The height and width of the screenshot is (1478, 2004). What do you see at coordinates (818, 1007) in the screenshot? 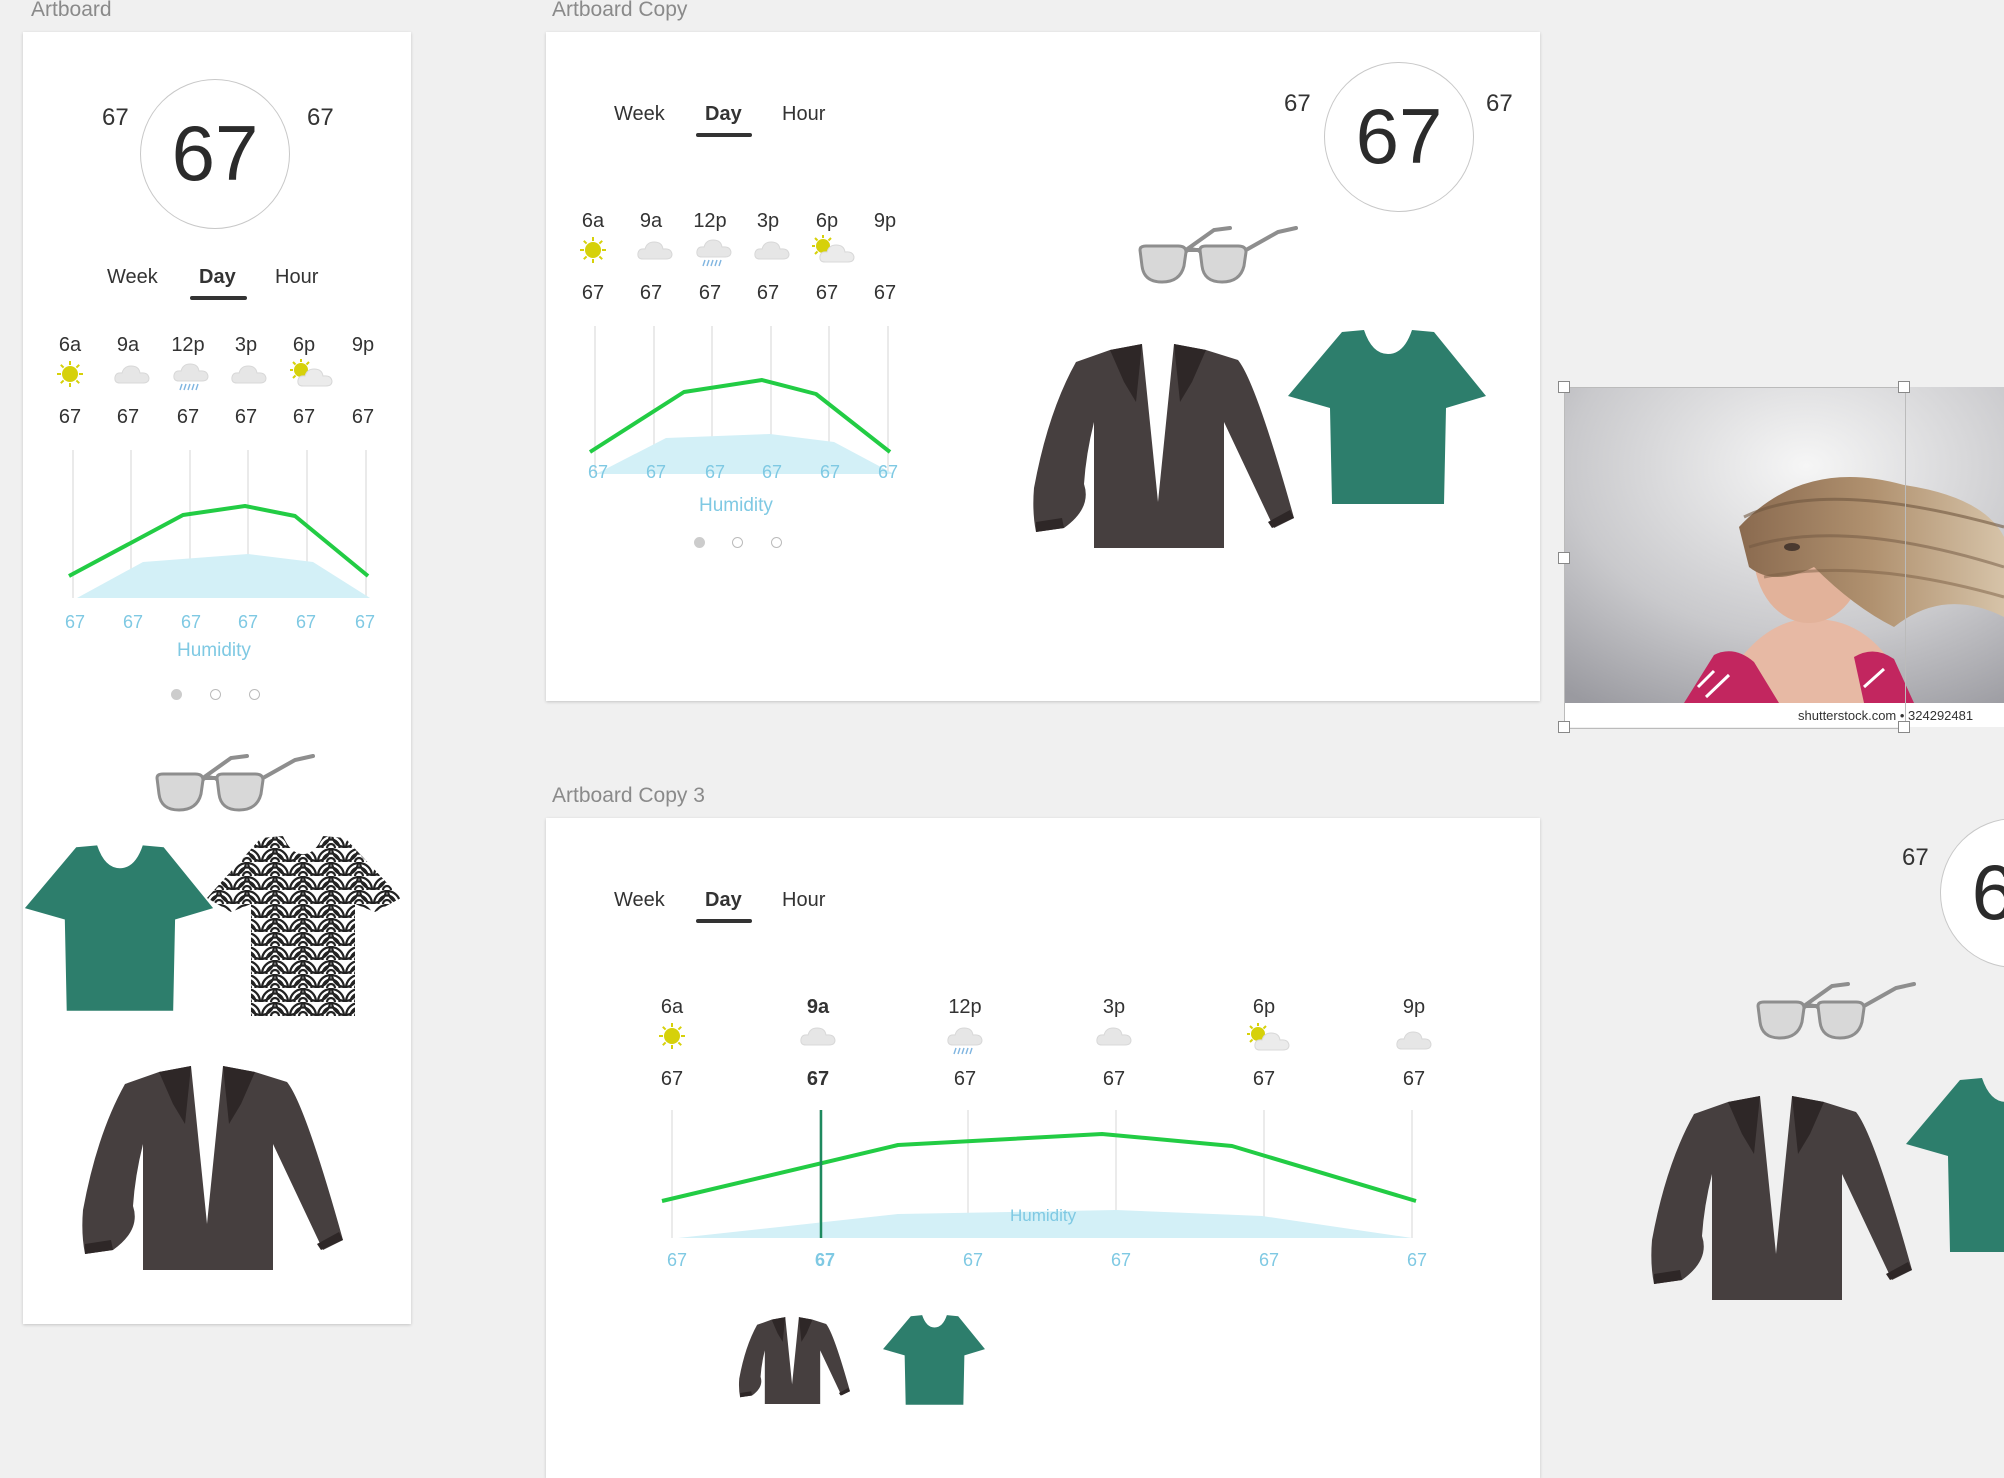
I see `hour-label-selected: 9a` at bounding box center [818, 1007].